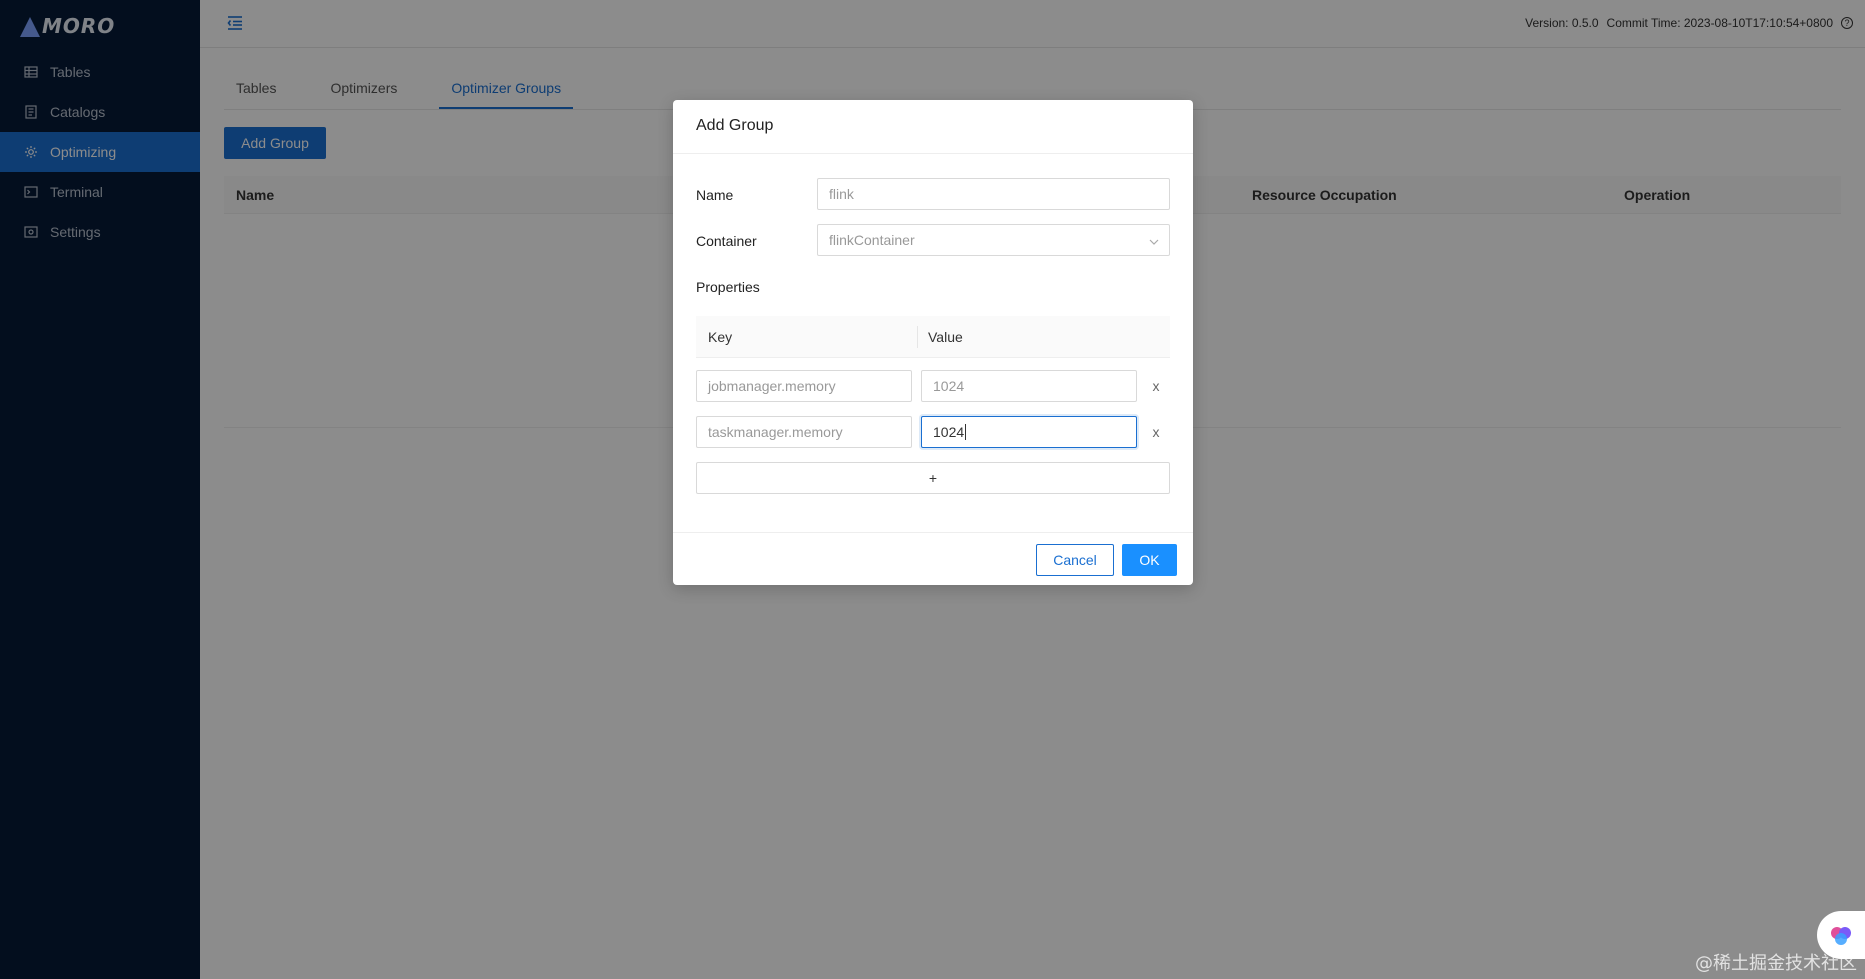 This screenshot has width=1865, height=979. I want to click on container-select: flinkContainer, so click(993, 240).